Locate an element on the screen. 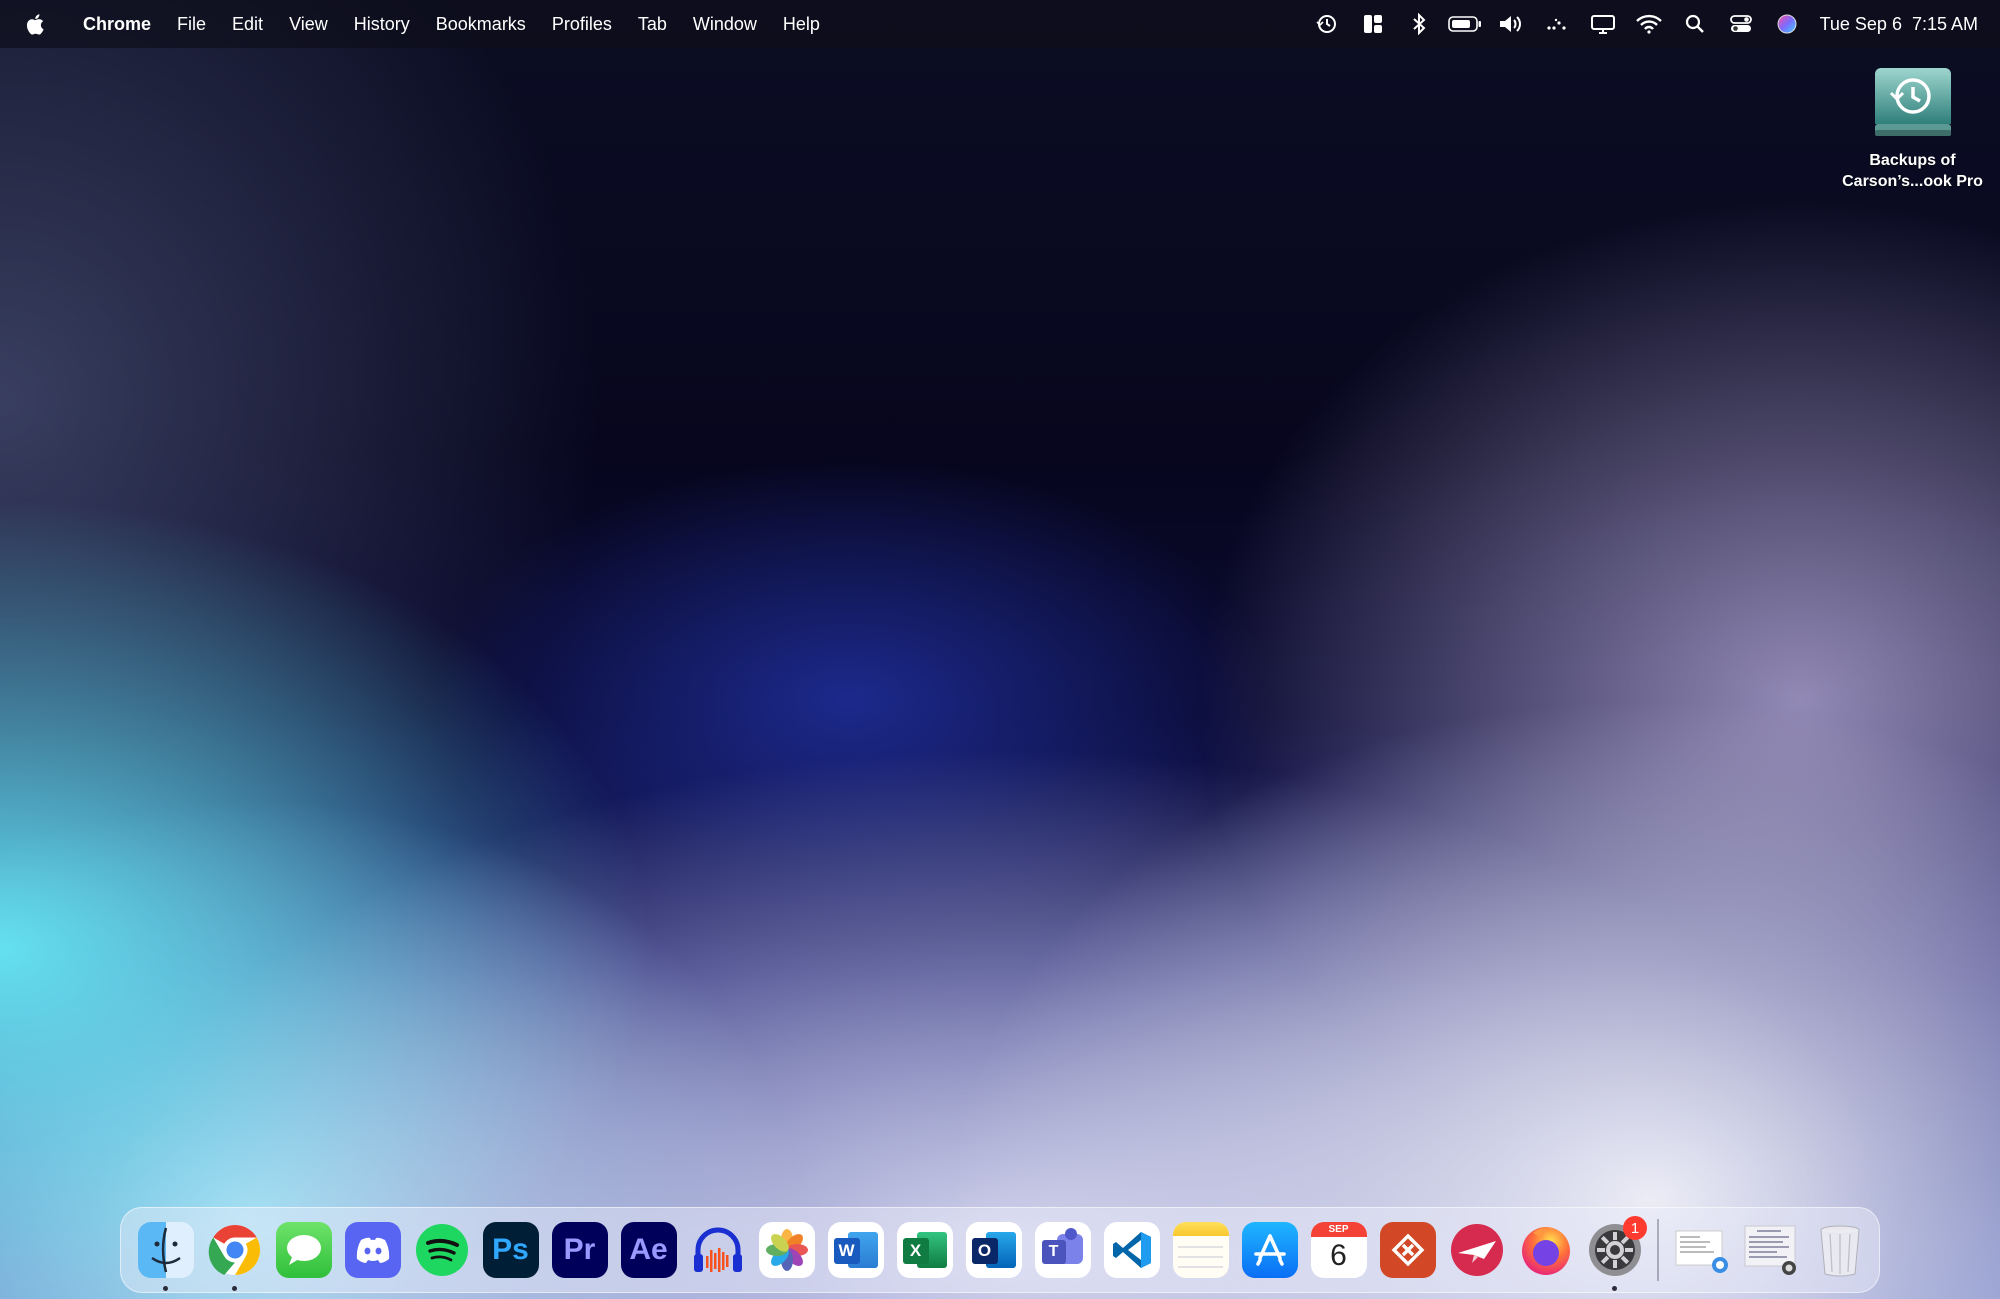  dock-app-store is located at coordinates (1269, 1250).